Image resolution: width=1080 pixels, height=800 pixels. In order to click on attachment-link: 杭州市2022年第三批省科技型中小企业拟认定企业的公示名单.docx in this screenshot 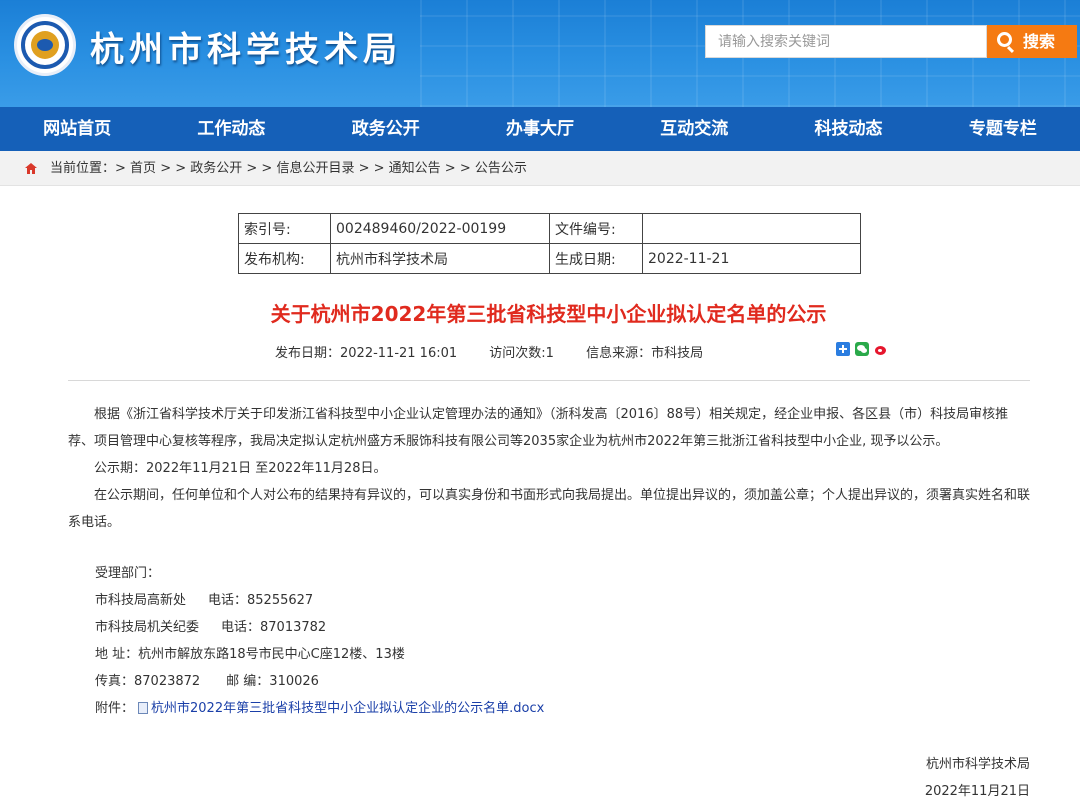, I will do `click(347, 708)`.